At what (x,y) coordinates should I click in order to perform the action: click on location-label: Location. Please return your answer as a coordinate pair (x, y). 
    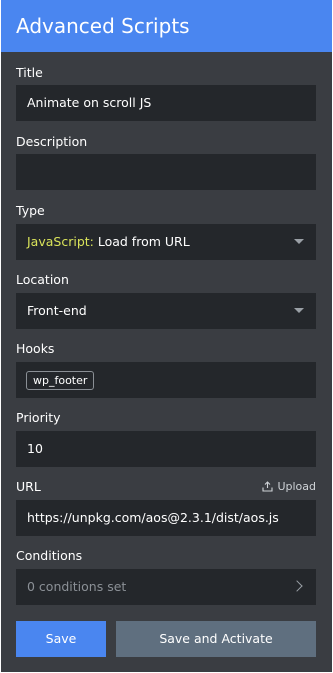
    Looking at the image, I should click on (42, 279).